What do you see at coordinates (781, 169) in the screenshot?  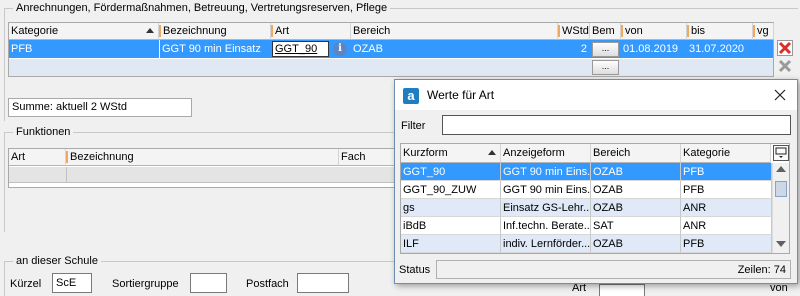 I see `scroll-up-icon` at bounding box center [781, 169].